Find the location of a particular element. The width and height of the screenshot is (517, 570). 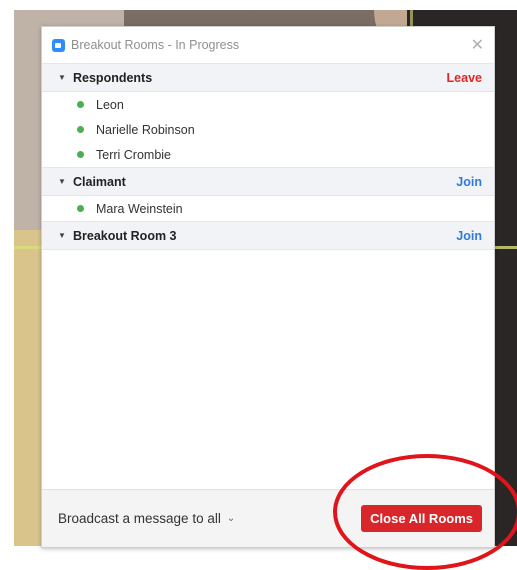

title-bar: Breakout Rooms - In Progress ✕ is located at coordinates (268, 45).